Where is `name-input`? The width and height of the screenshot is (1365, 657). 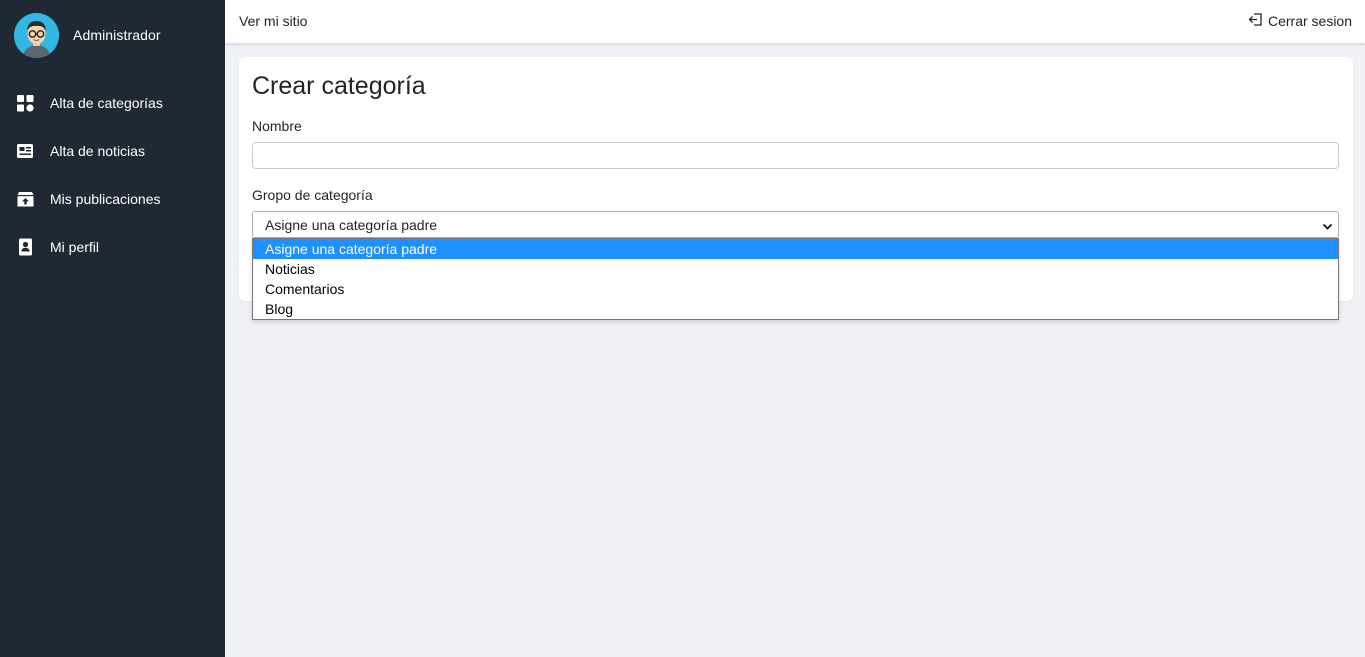 name-input is located at coordinates (795, 155).